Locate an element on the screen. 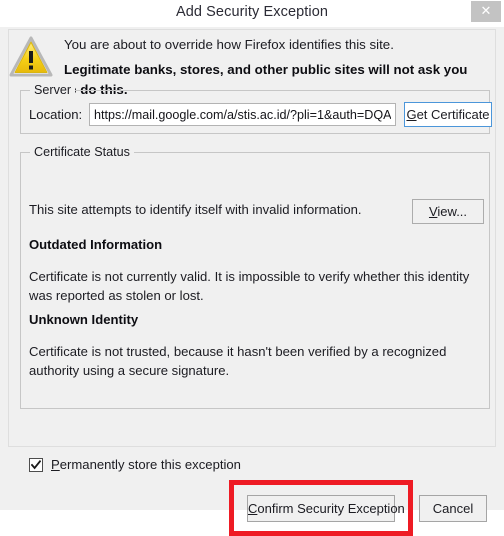 This screenshot has height=536, width=504. get-certificate-label: et Certificate is located at coordinates (453, 114).